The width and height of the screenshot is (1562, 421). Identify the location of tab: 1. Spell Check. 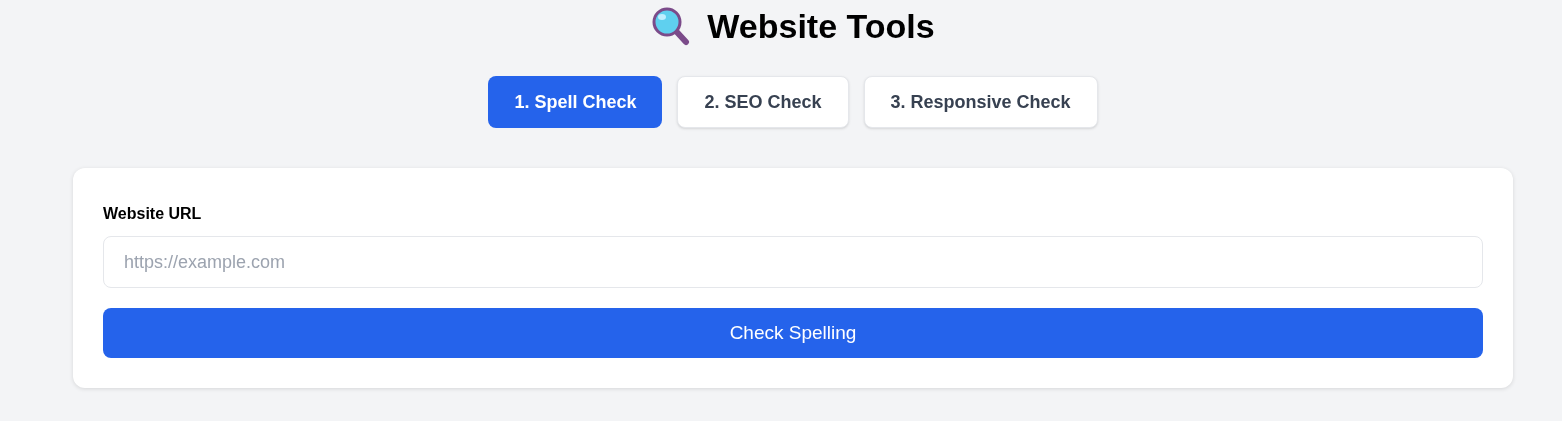
(575, 102).